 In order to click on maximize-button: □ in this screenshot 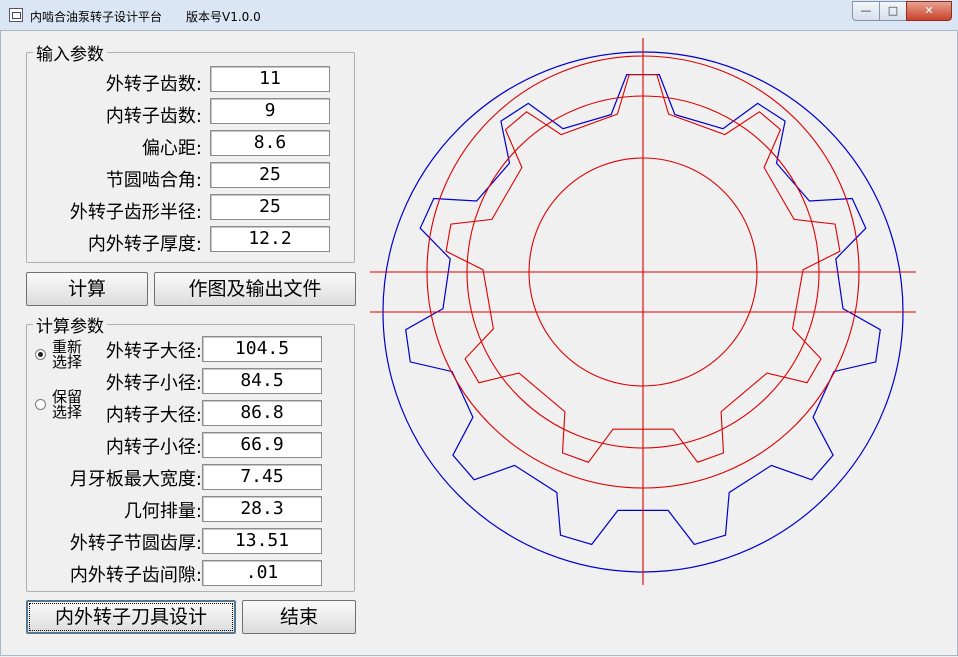, I will do `click(893, 11)`.